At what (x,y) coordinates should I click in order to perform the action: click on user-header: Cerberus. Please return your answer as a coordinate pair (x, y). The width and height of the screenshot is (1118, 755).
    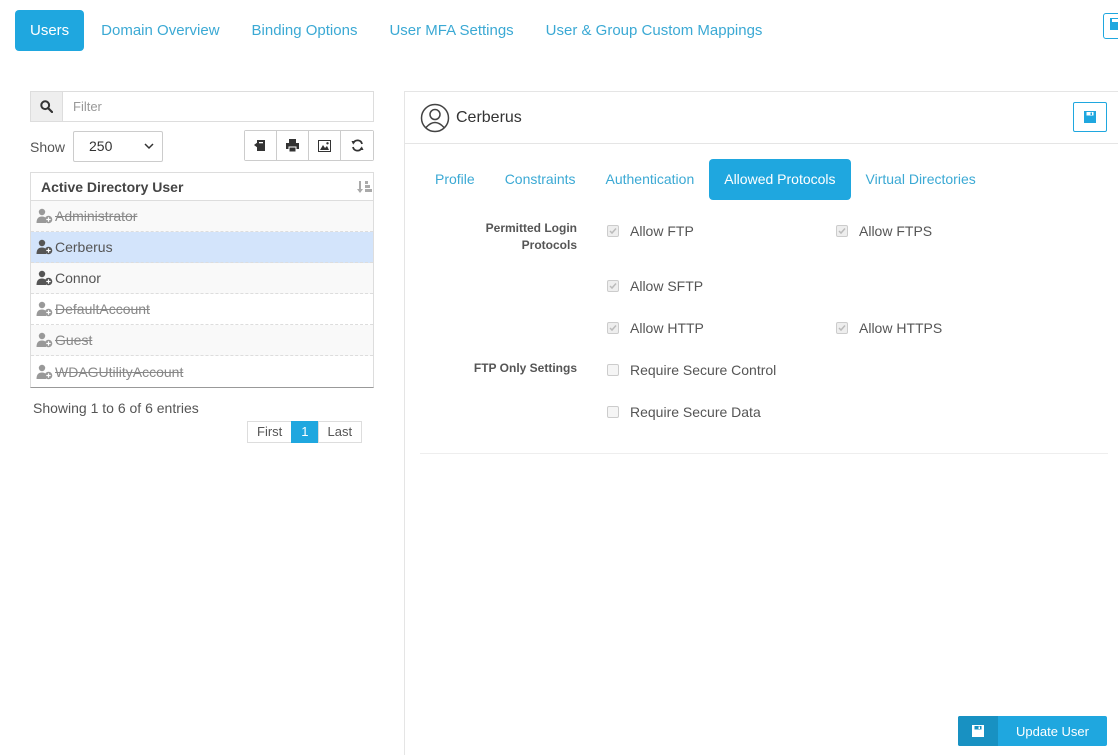
    Looking at the image, I should click on (471, 118).